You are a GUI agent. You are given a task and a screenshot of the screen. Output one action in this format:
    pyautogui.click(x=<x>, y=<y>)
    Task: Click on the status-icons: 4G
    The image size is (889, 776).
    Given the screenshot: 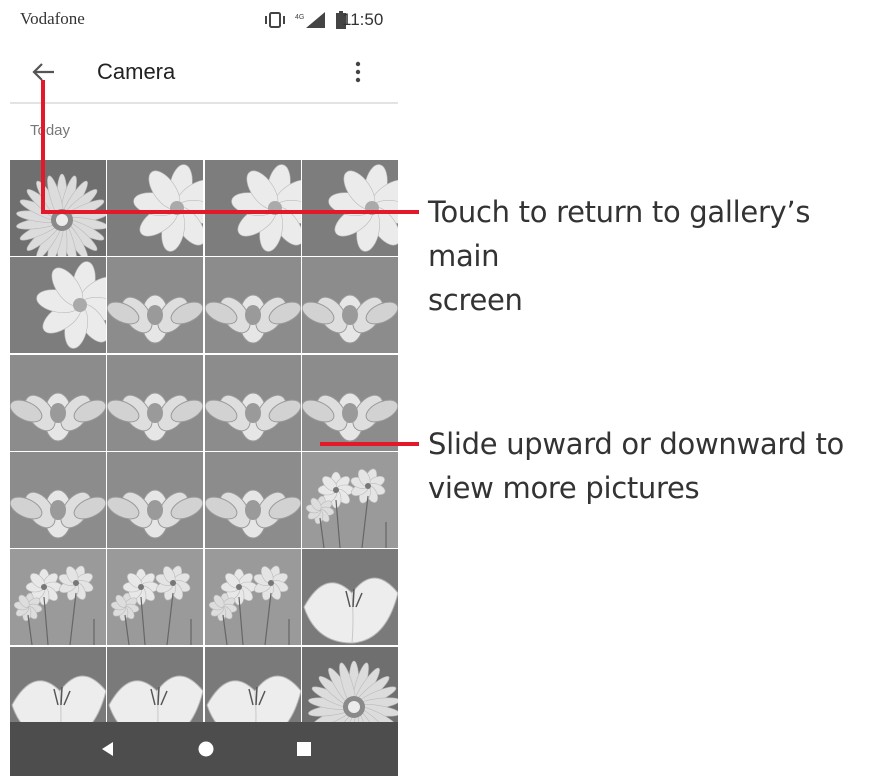 What is the action you would take?
    pyautogui.click(x=305, y=20)
    